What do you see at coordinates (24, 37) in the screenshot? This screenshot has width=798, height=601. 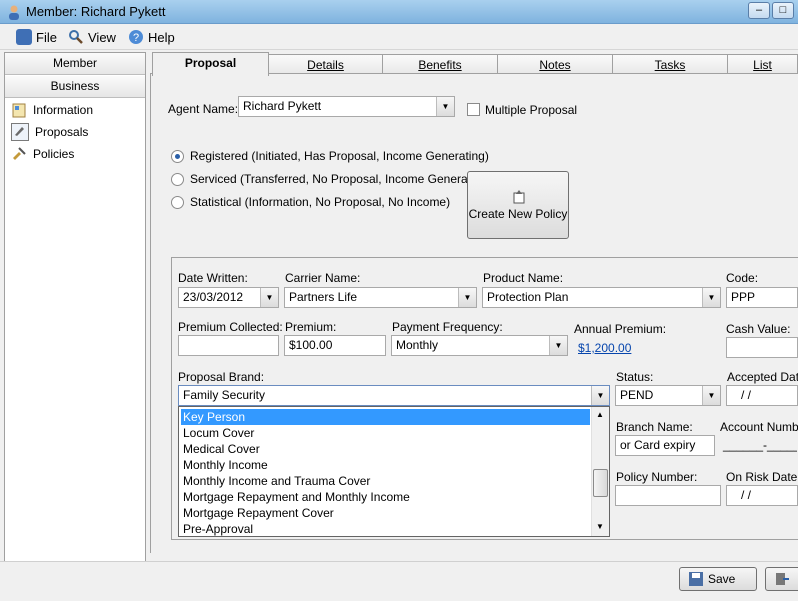 I see `file-icon` at bounding box center [24, 37].